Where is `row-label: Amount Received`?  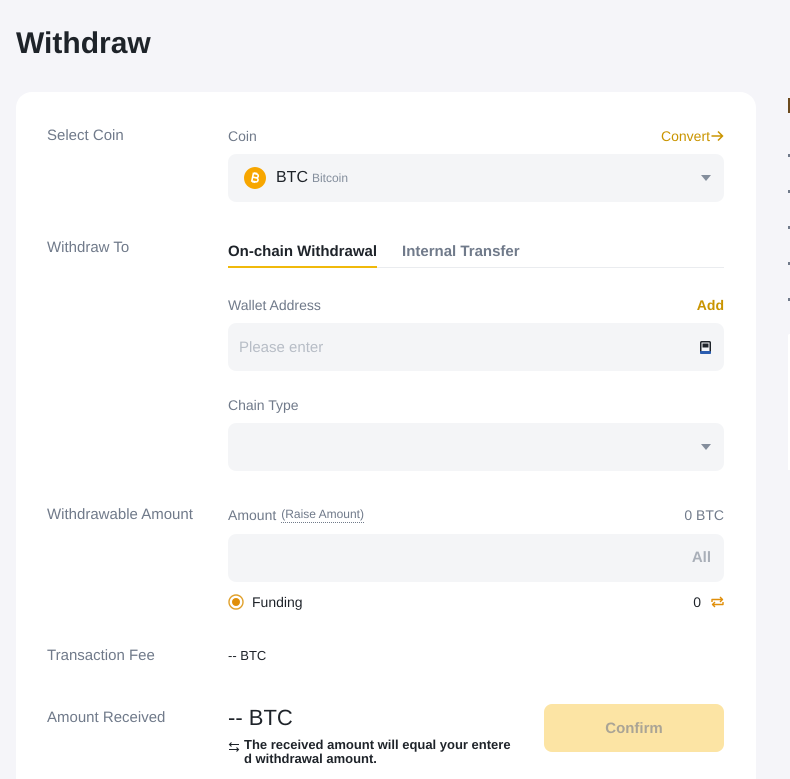 row-label: Amount Received is located at coordinates (106, 718).